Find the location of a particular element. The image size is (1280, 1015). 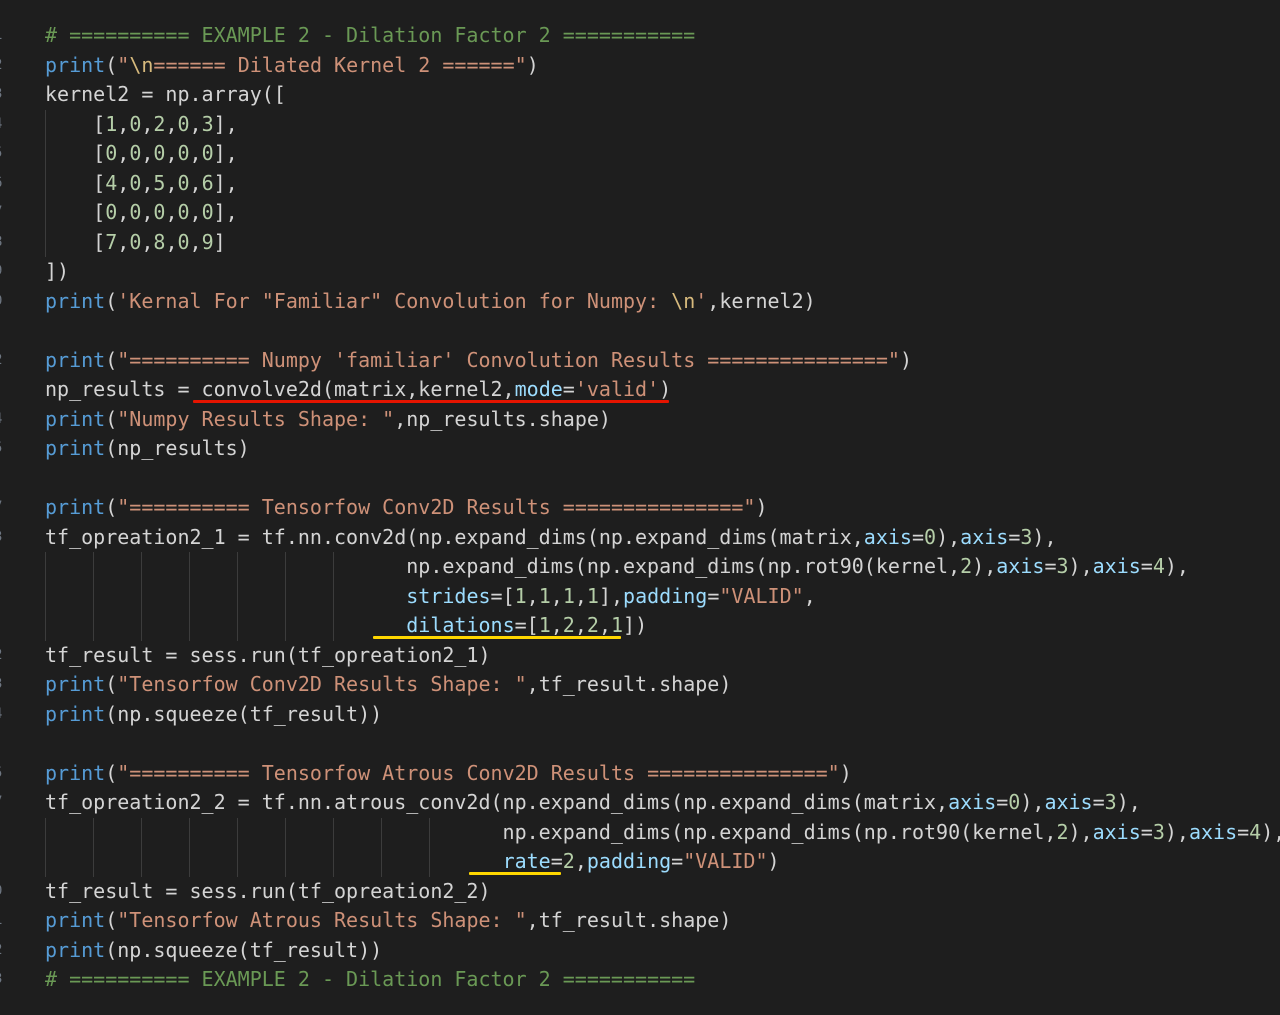

code-line: 4 [1,0,2,0,3], is located at coordinates (640, 124).